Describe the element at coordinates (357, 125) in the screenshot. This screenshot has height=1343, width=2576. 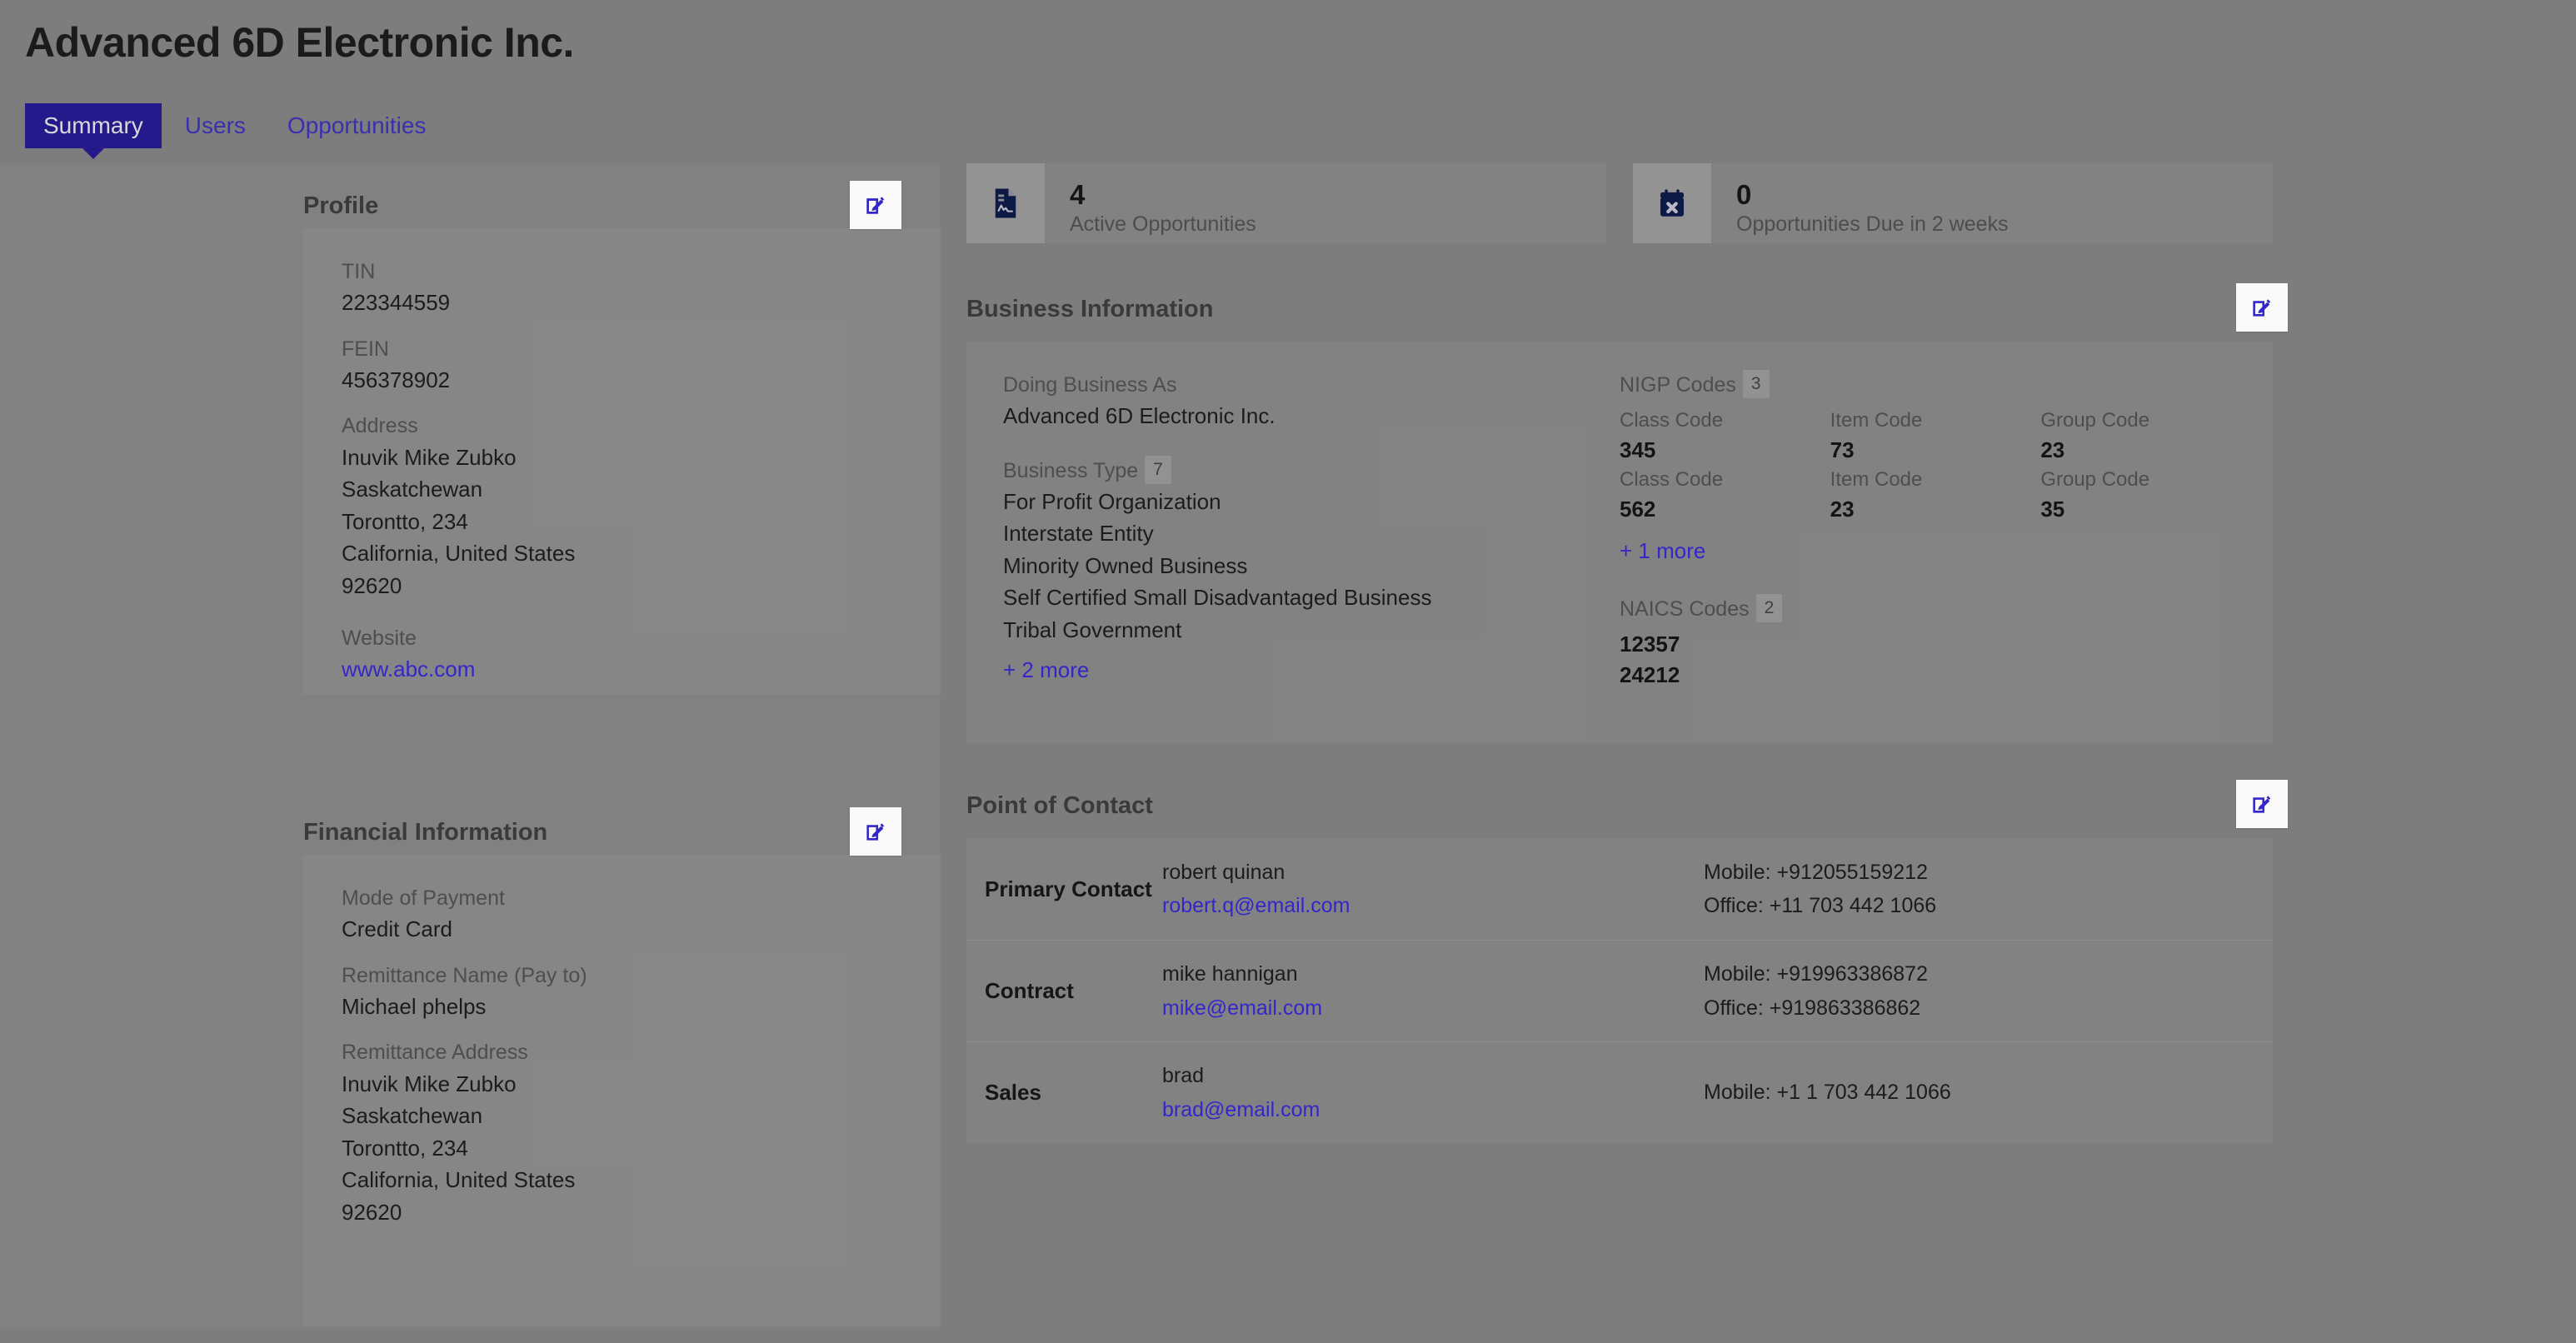
I see `tab-opportunities: Opportunities` at that location.